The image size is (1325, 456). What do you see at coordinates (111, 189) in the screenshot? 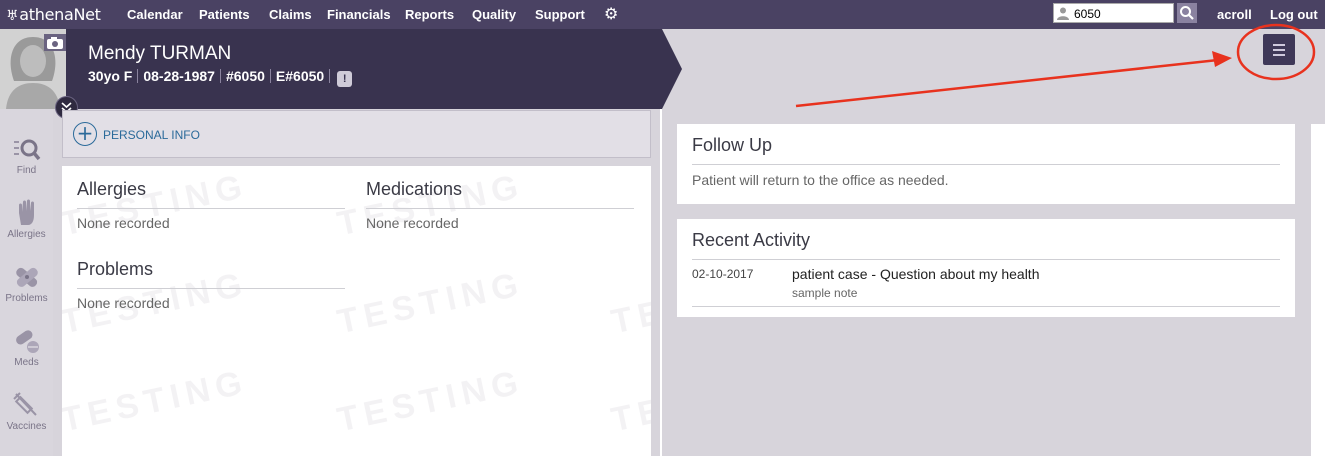
I see `allergies-heading: Allergies` at bounding box center [111, 189].